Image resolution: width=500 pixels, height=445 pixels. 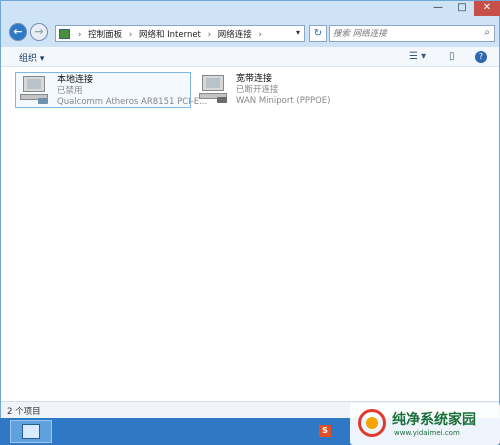 What do you see at coordinates (487, 32) in the screenshot?
I see `search-icon: ⌕` at bounding box center [487, 32].